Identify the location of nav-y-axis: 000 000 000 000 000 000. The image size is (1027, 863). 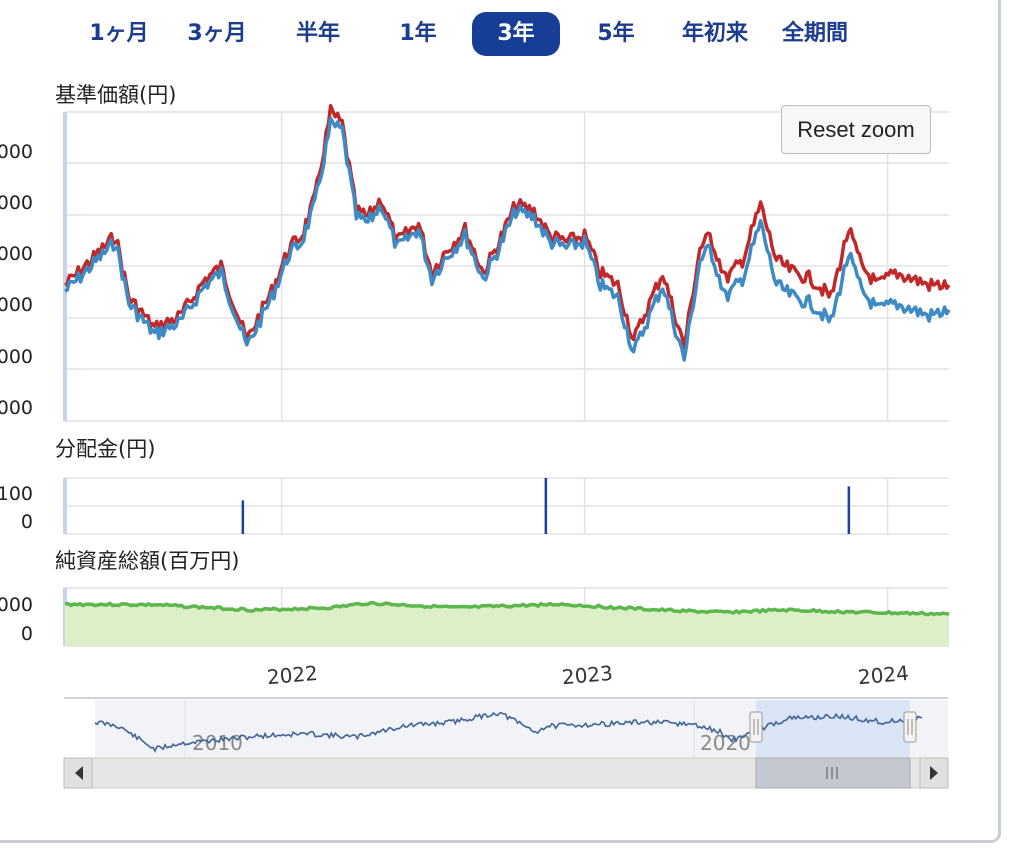
(16, 280).